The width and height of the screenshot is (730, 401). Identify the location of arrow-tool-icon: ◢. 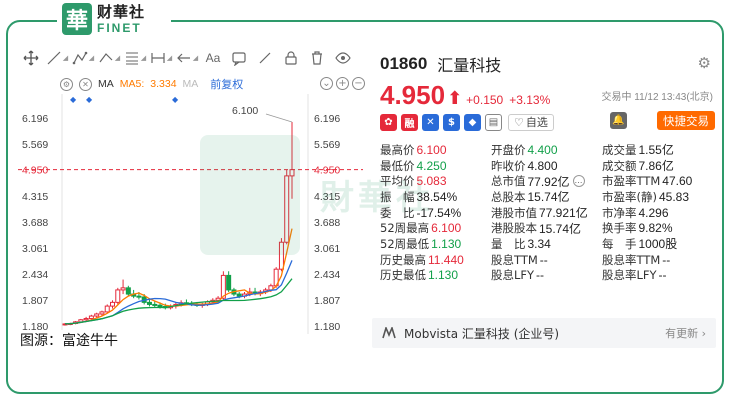
(187, 58).